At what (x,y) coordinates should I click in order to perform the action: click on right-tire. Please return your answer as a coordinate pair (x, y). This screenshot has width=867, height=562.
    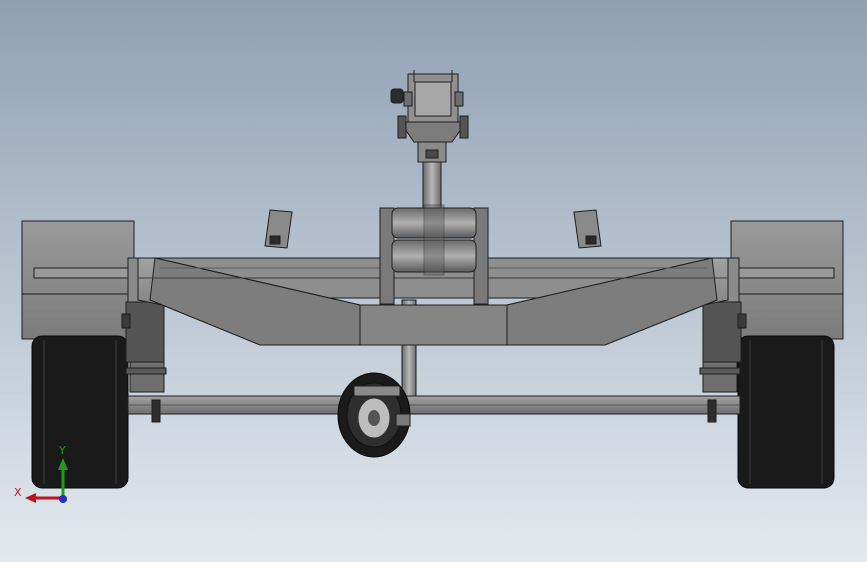
    Looking at the image, I should click on (786, 412).